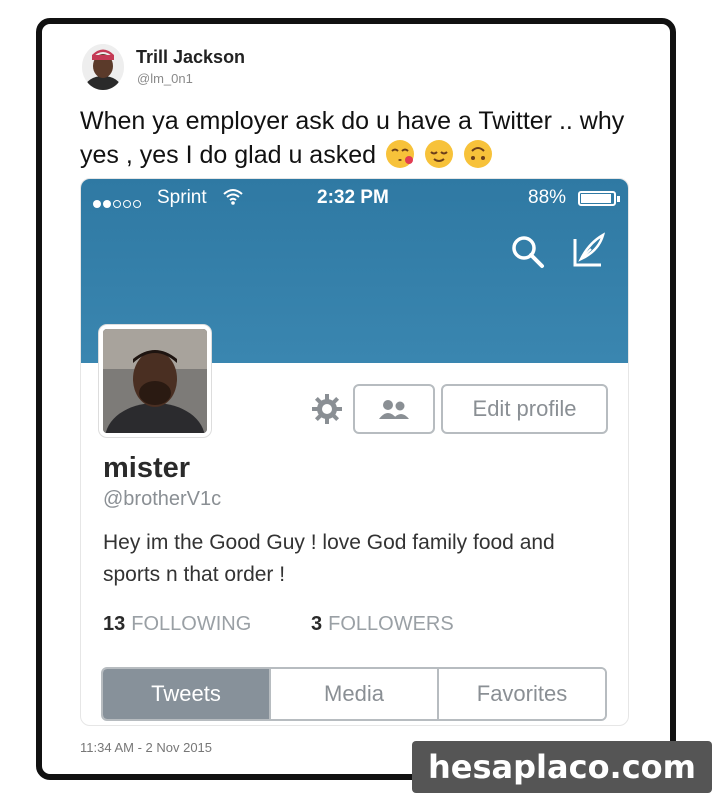 The image size is (714, 800). I want to click on profile-display-name: mister, so click(147, 468).